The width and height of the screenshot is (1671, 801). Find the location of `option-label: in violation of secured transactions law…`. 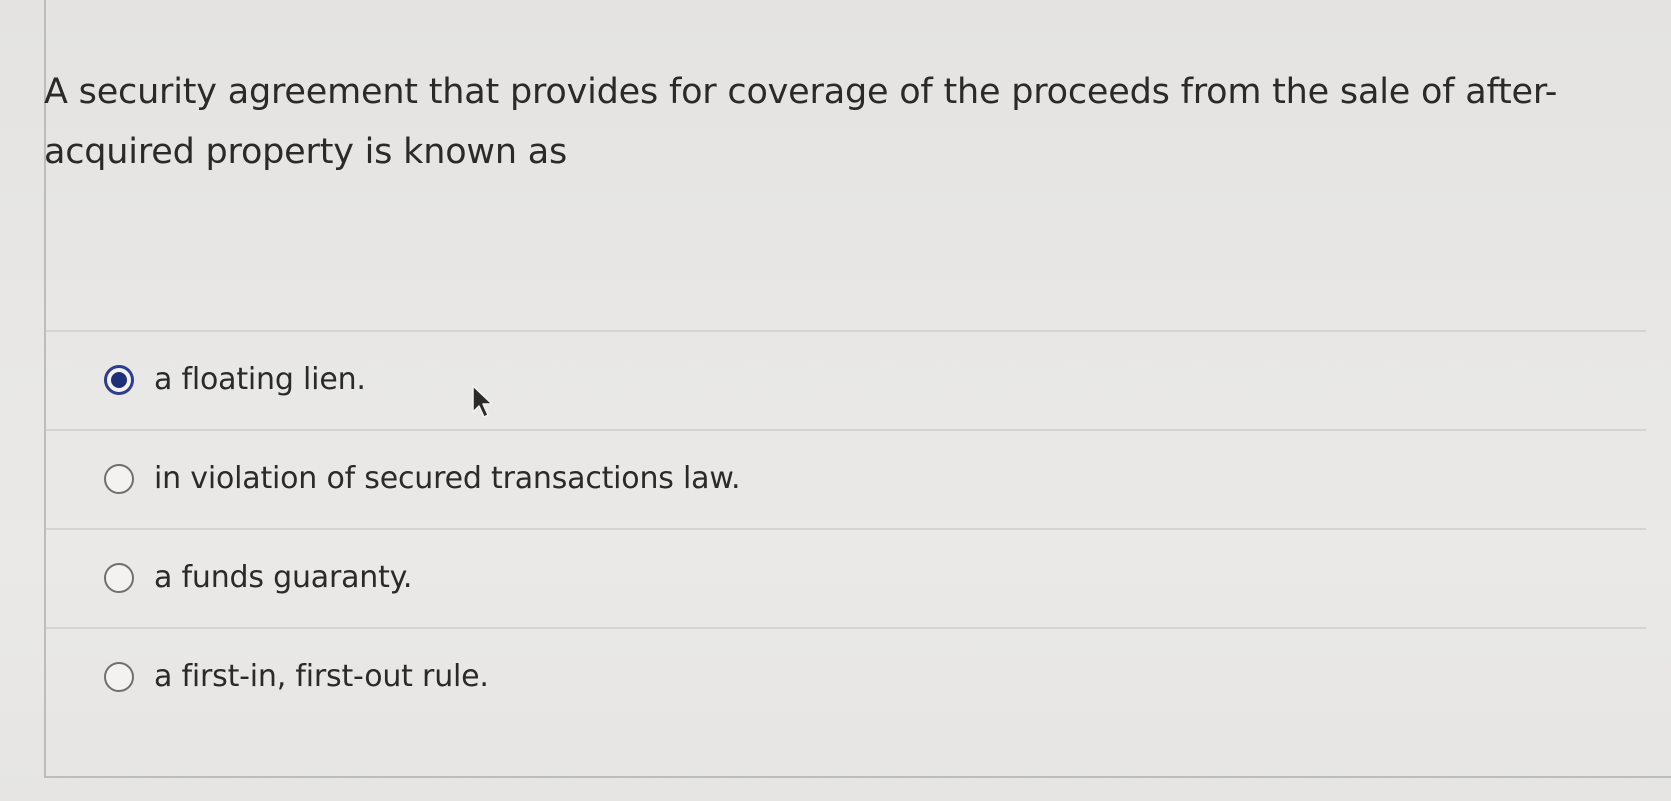

option-label: in violation of secured transactions law… is located at coordinates (447, 478).